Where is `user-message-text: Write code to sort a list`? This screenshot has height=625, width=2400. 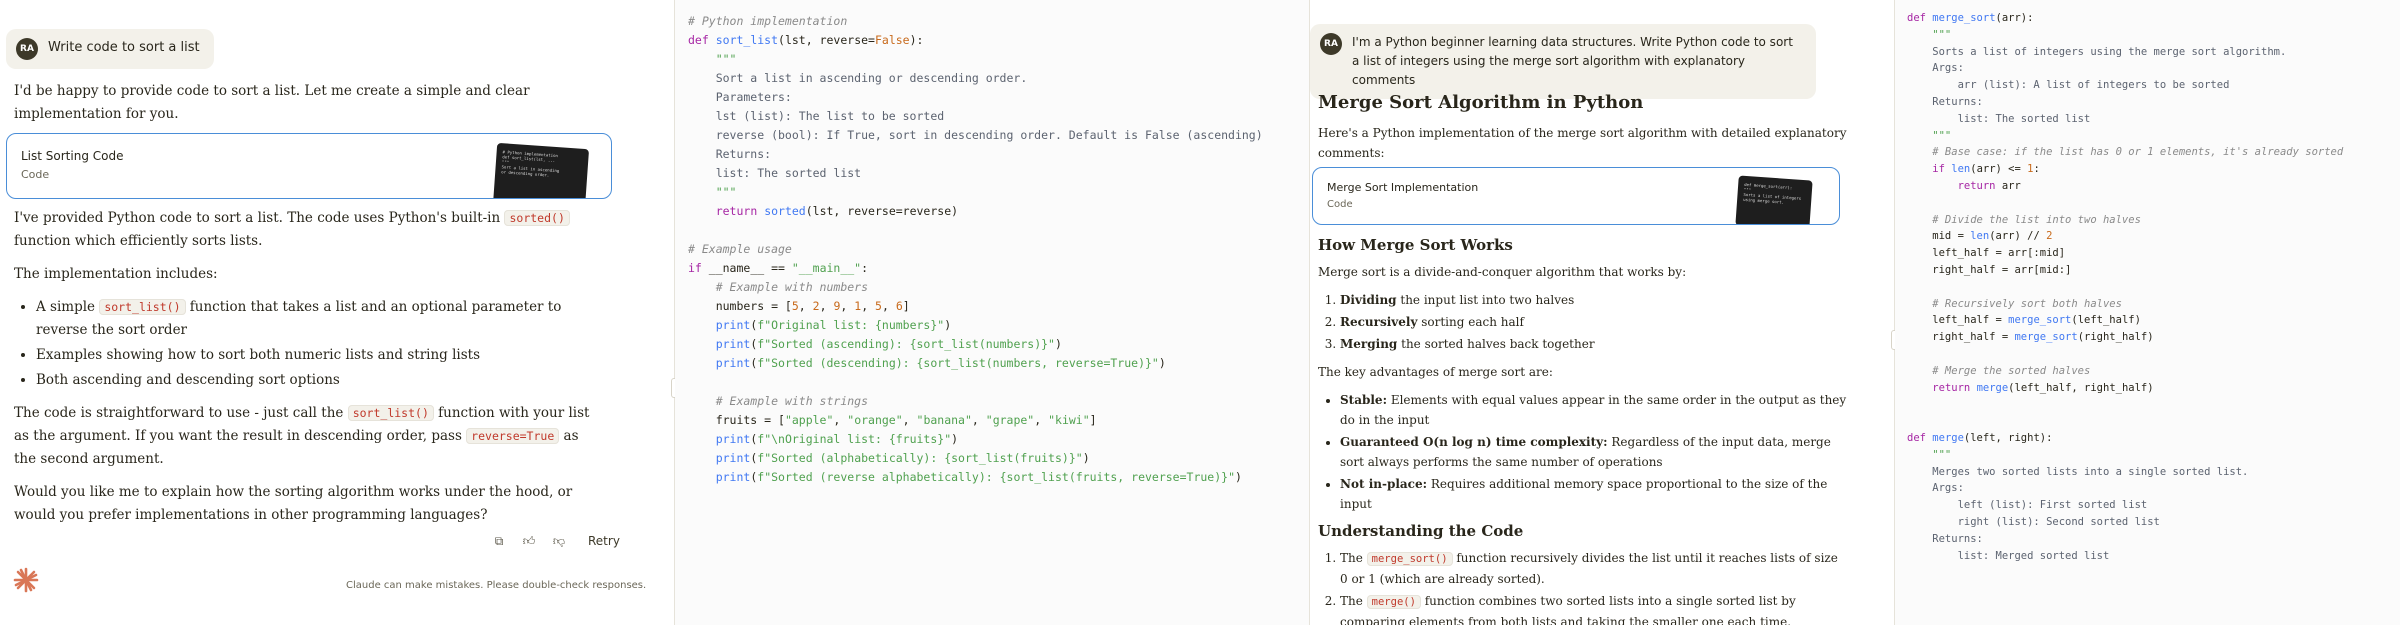 user-message-text: Write code to sort a list is located at coordinates (124, 47).